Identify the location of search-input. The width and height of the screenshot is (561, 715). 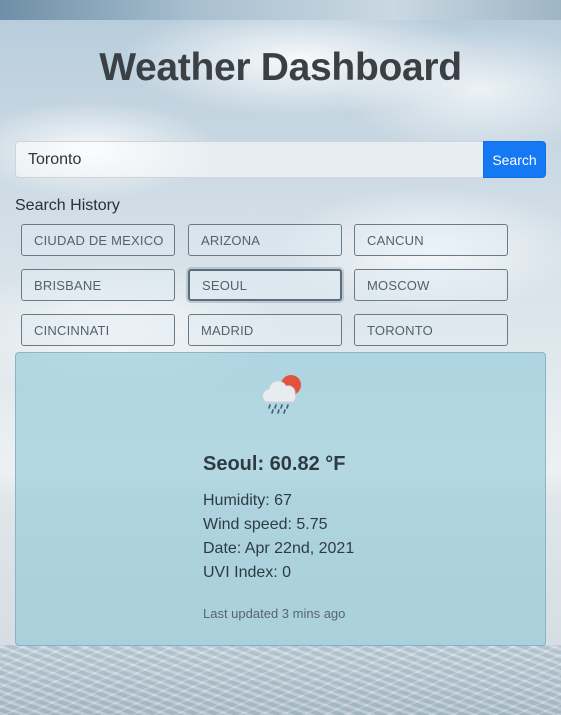
(249, 159).